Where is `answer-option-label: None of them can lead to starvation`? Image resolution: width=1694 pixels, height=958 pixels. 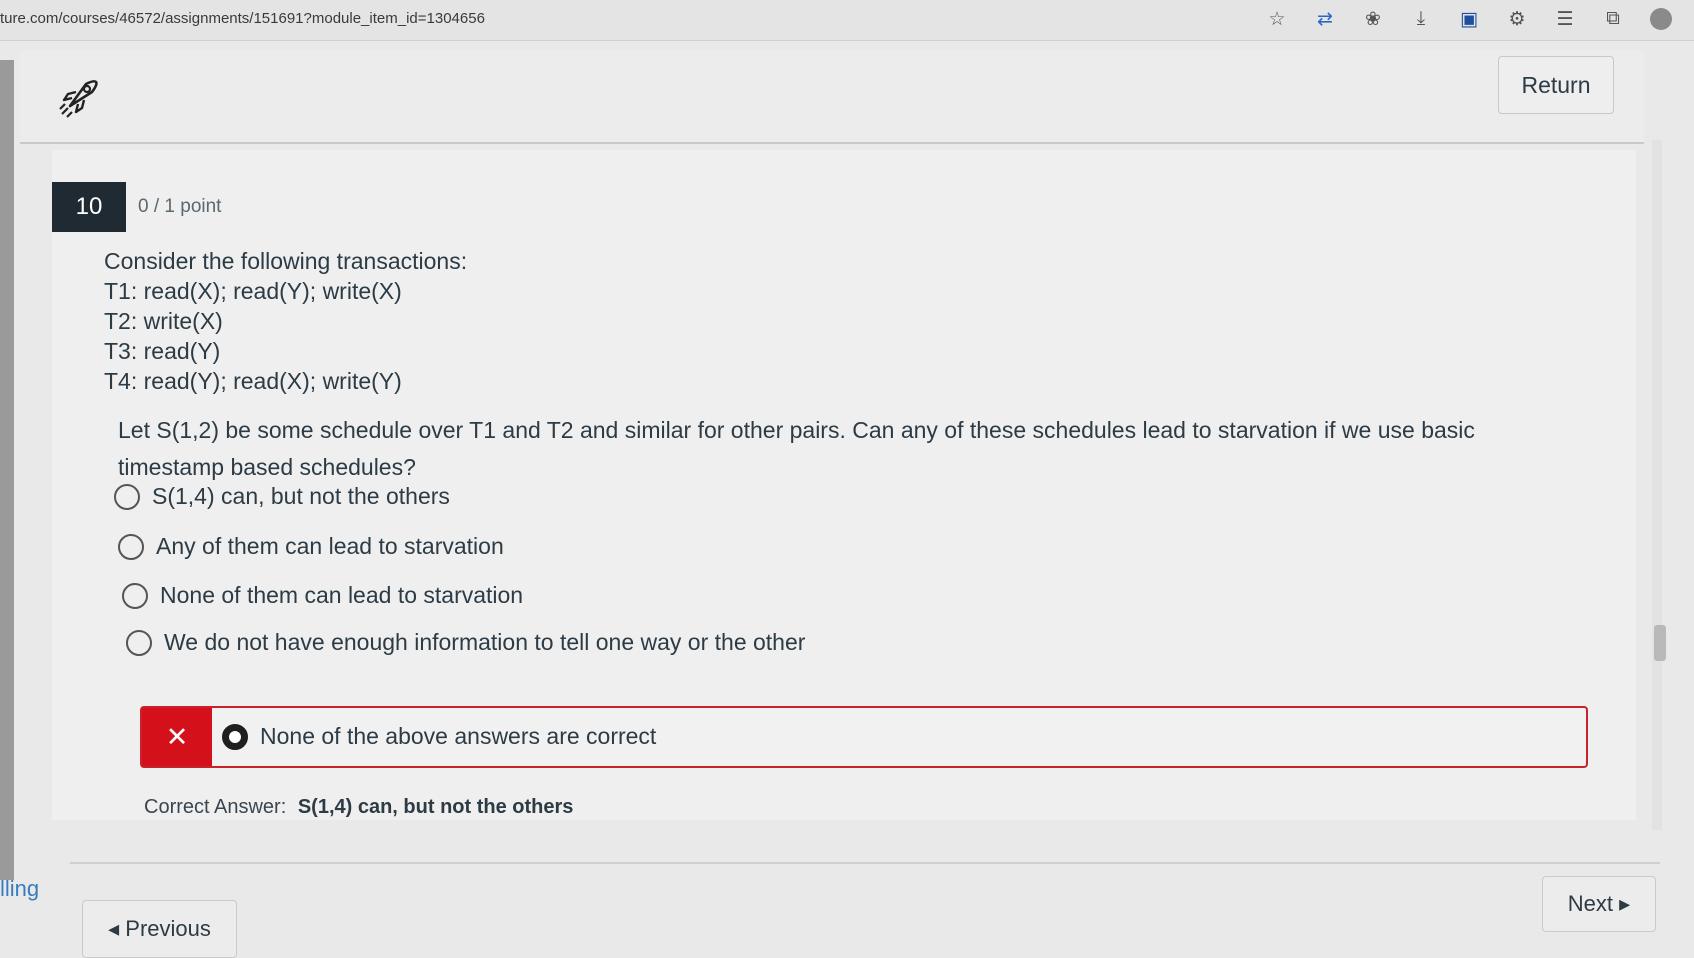
answer-option-label: None of them can lead to starvation is located at coordinates (342, 595).